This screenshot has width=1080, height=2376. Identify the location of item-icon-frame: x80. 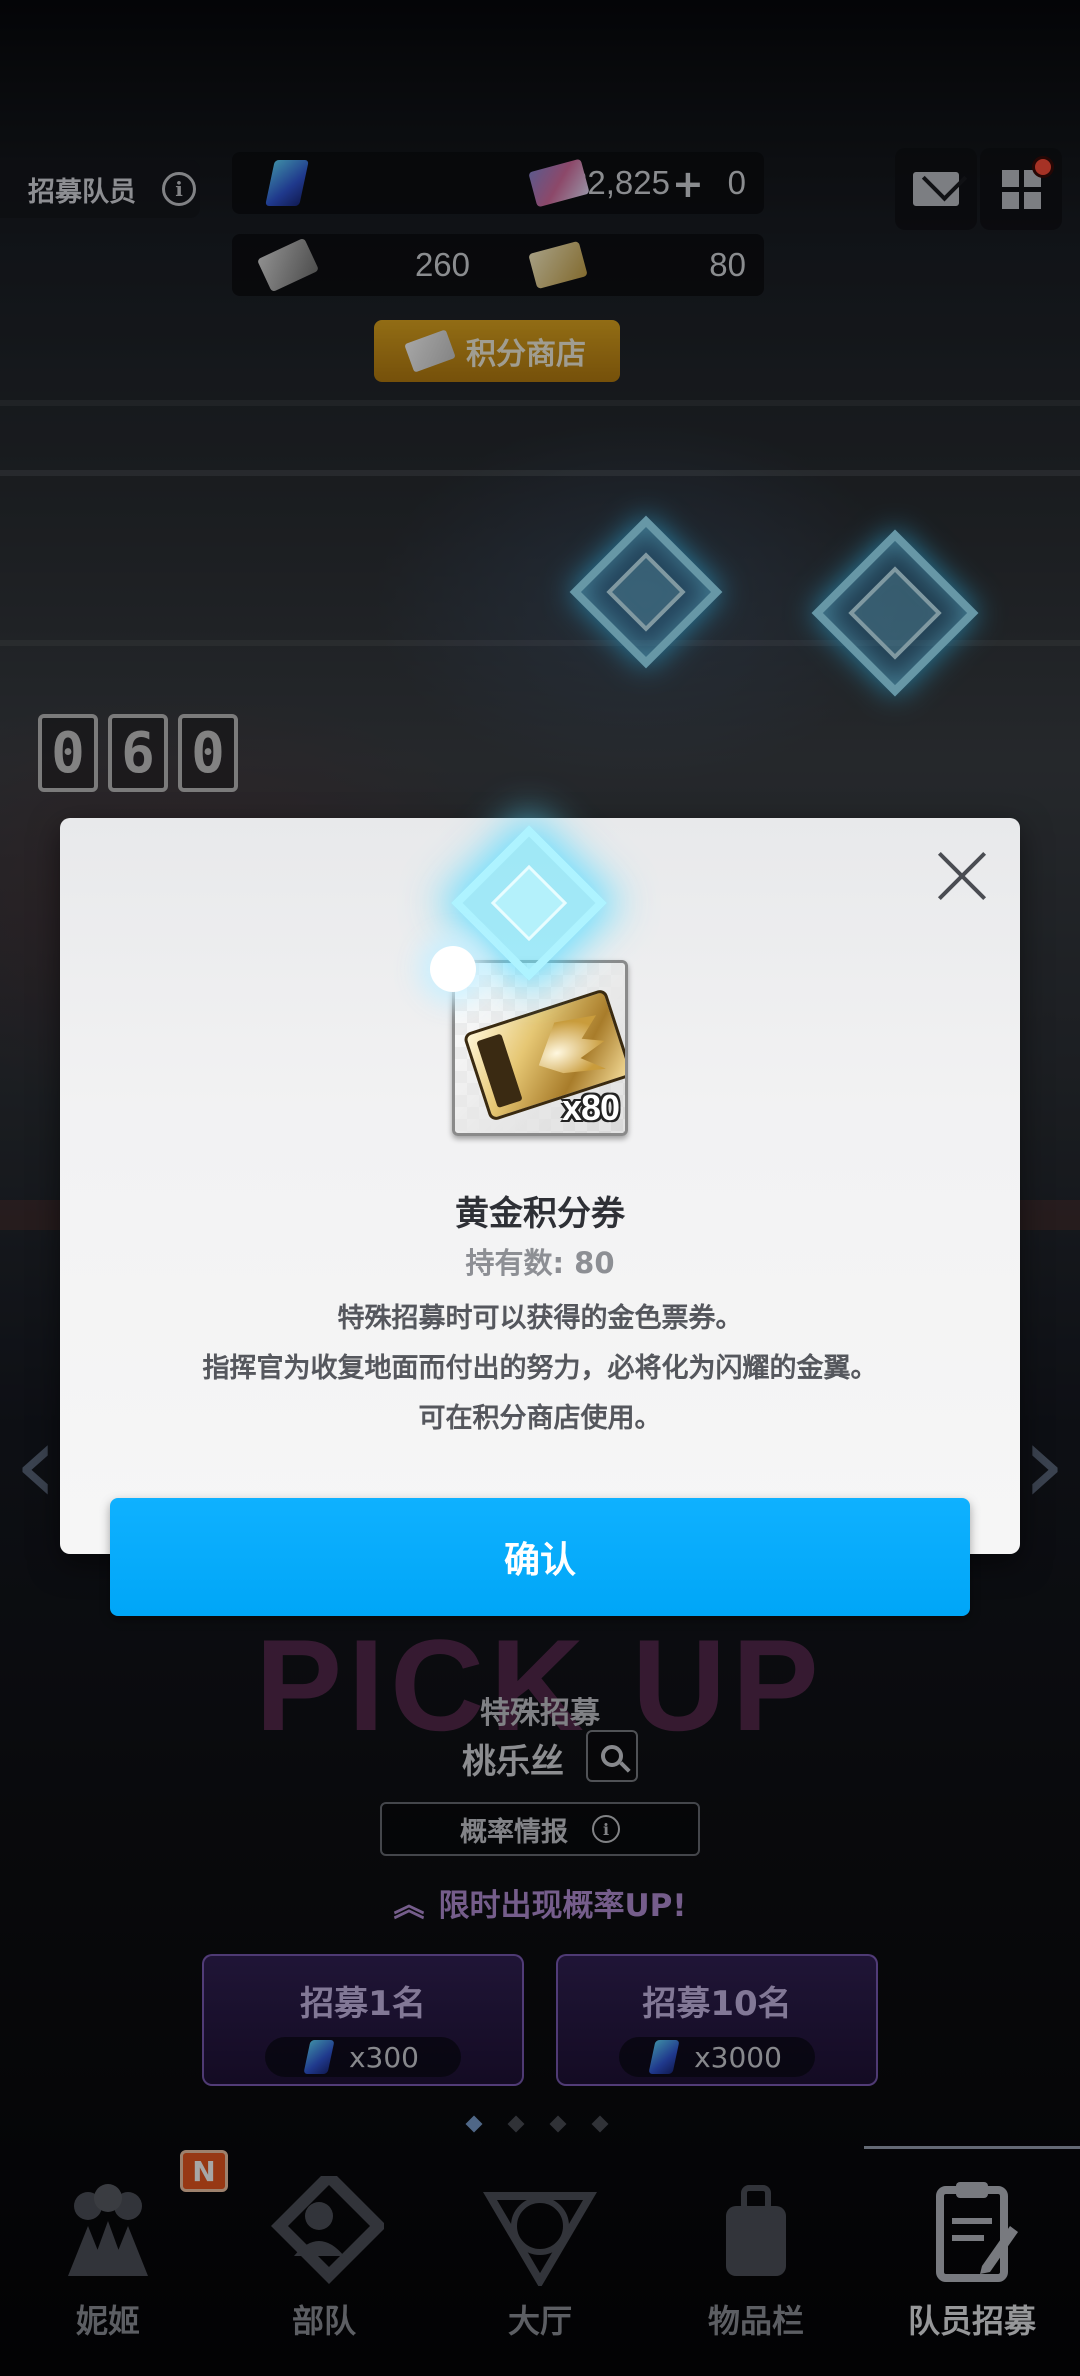
(540, 1048).